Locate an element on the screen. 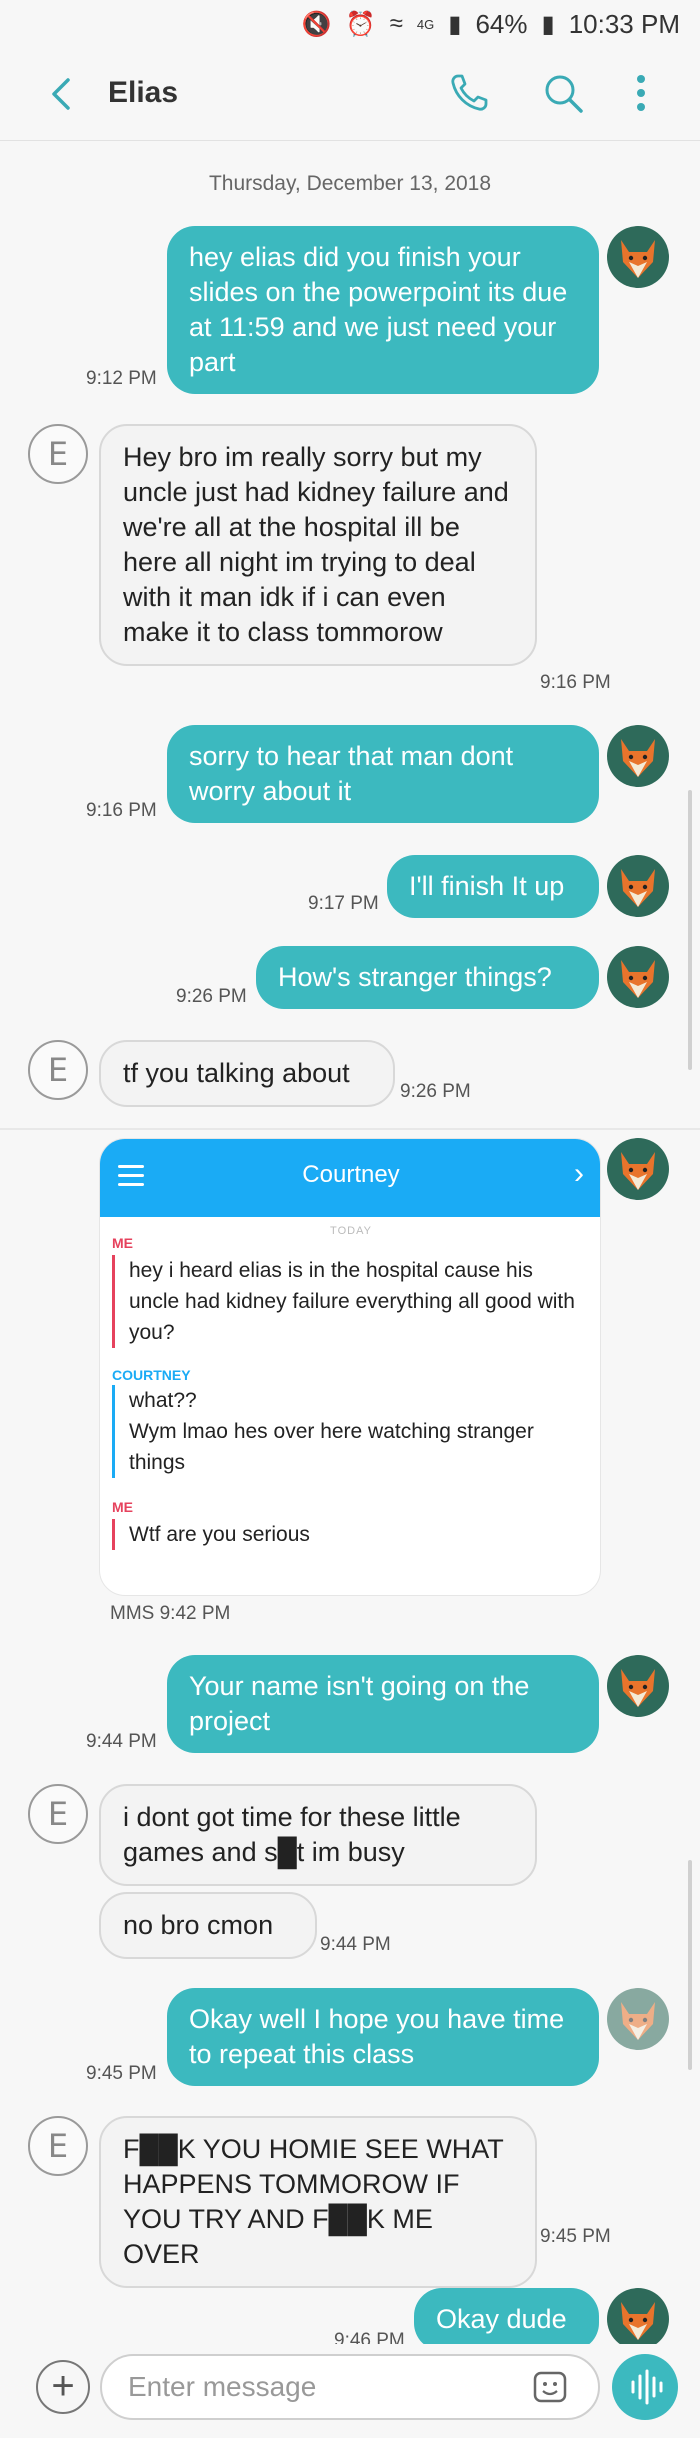  clock: 10:33 PM is located at coordinates (624, 23).